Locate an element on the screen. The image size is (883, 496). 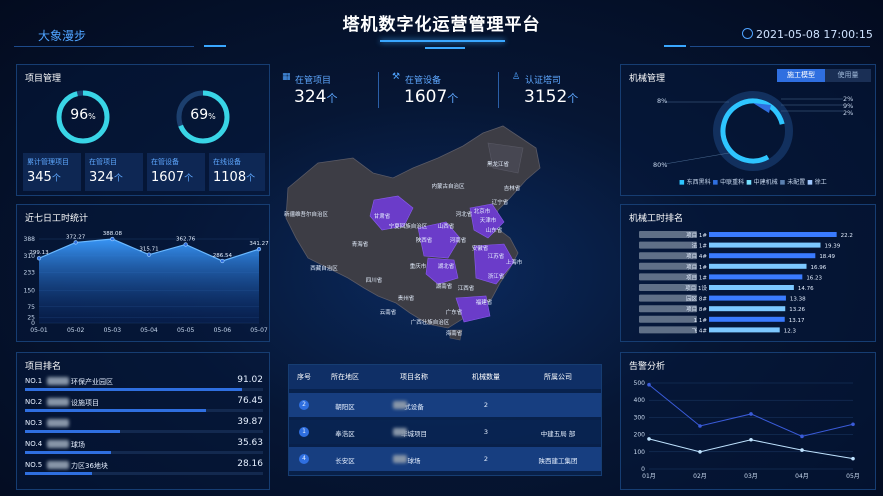
tab-usage: 使用量 is located at coordinates (848, 75).